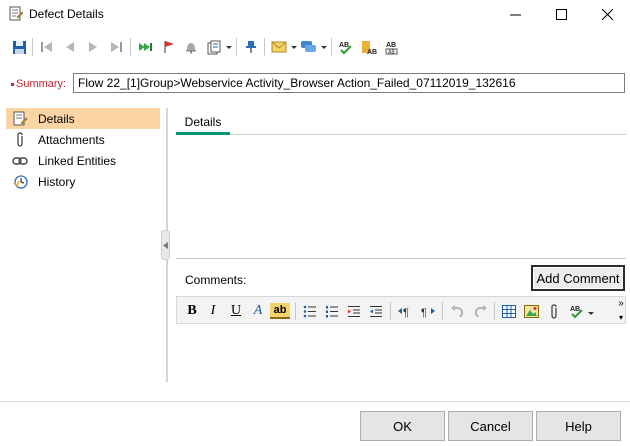  I want to click on underline-button: U, so click(236, 311).